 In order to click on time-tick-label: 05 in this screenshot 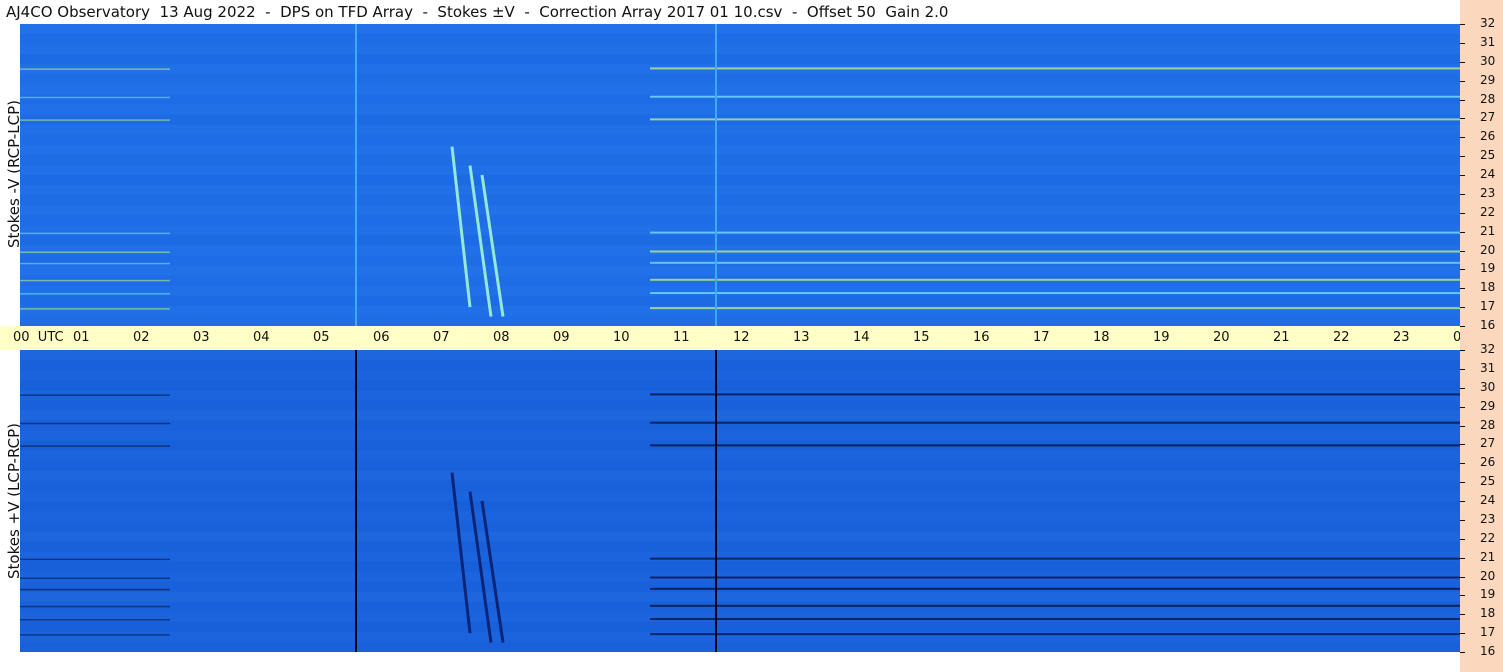, I will do `click(321, 337)`.